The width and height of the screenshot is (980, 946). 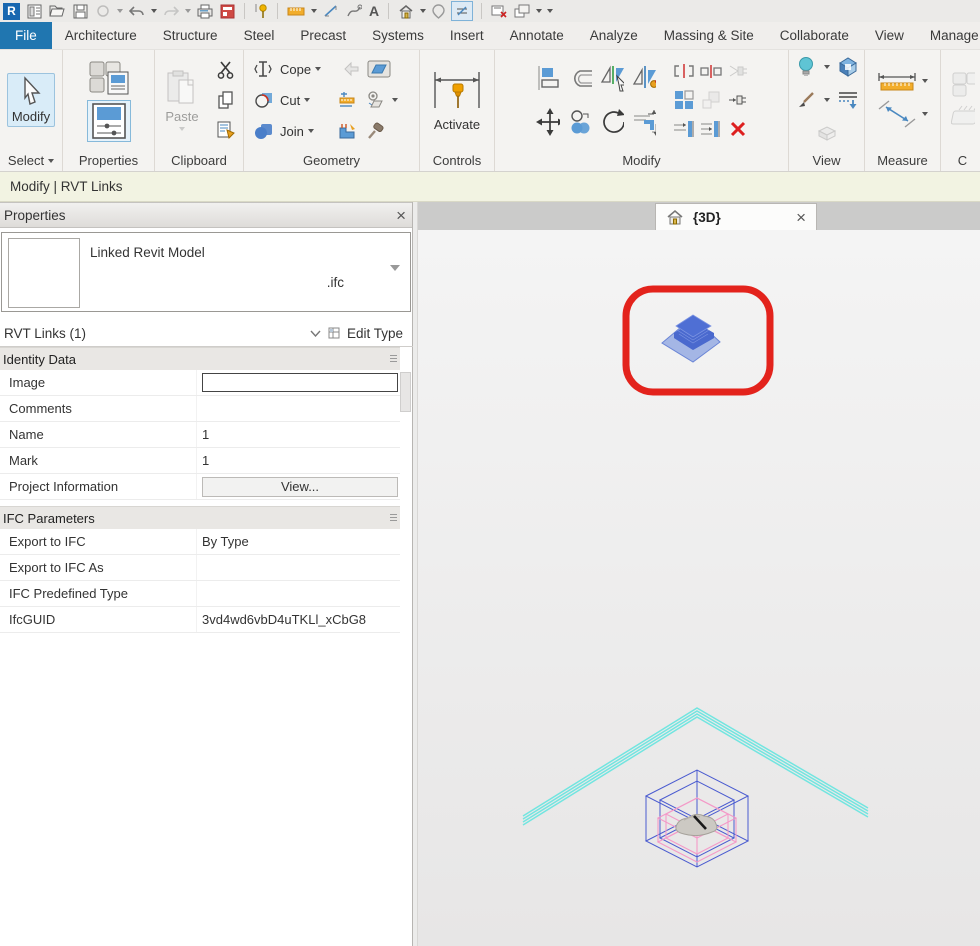 I want to click on panel-create-label: C, so click(x=960, y=160).